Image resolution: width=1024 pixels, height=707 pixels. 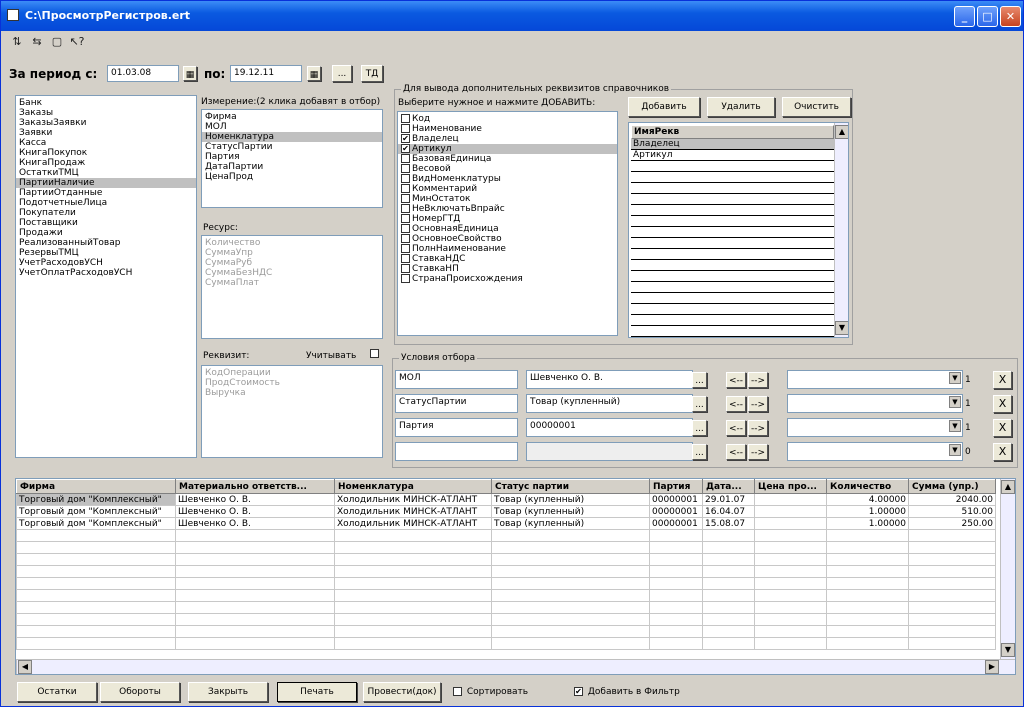 I want to click on resource-item: СуммаПлат, so click(x=292, y=283).